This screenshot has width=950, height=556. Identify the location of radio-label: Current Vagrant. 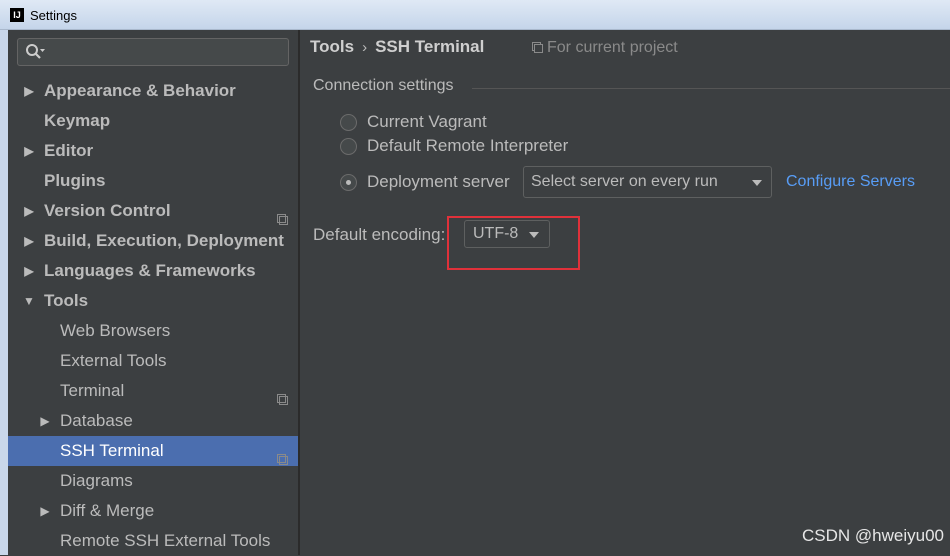
(427, 121).